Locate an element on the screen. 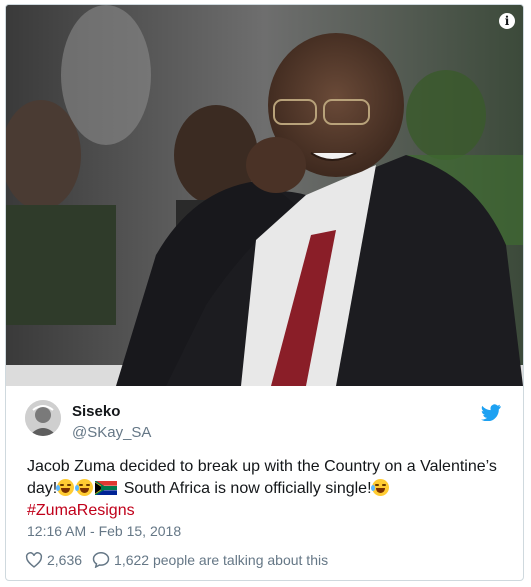 Image resolution: width=531 pixels, height=587 pixels. heart-icon is located at coordinates (34, 559).